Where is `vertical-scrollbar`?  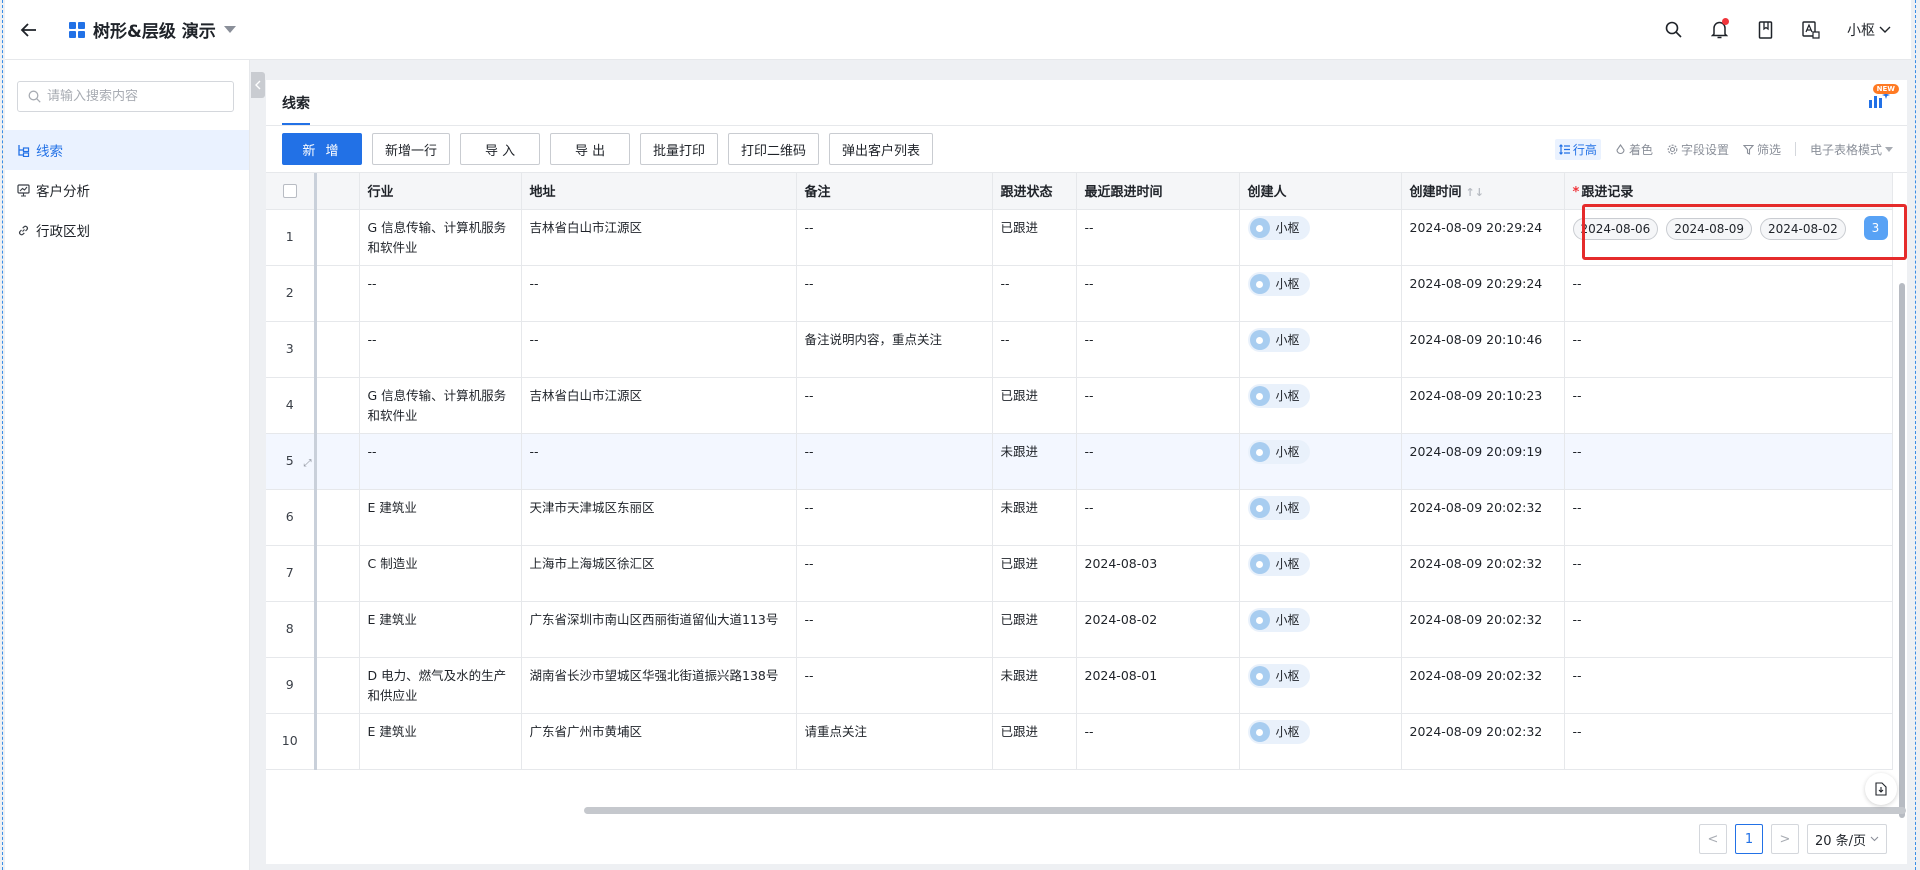
vertical-scrollbar is located at coordinates (1902, 550).